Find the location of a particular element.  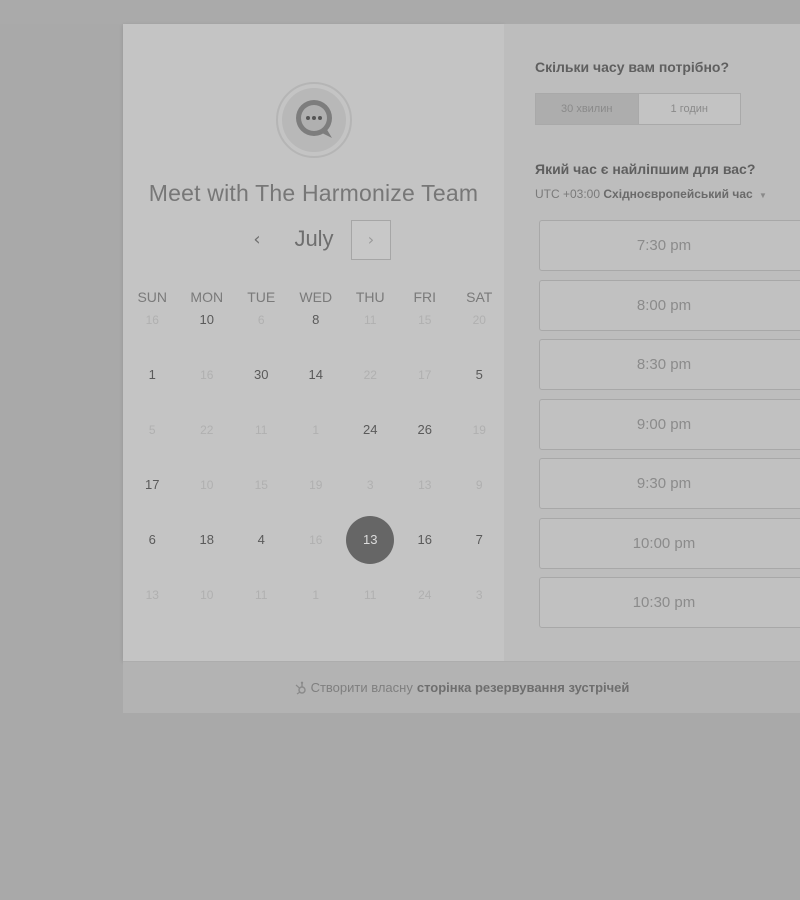

weekday-header: SUN MON TUE WED THU FRI SAT is located at coordinates (314, 297).